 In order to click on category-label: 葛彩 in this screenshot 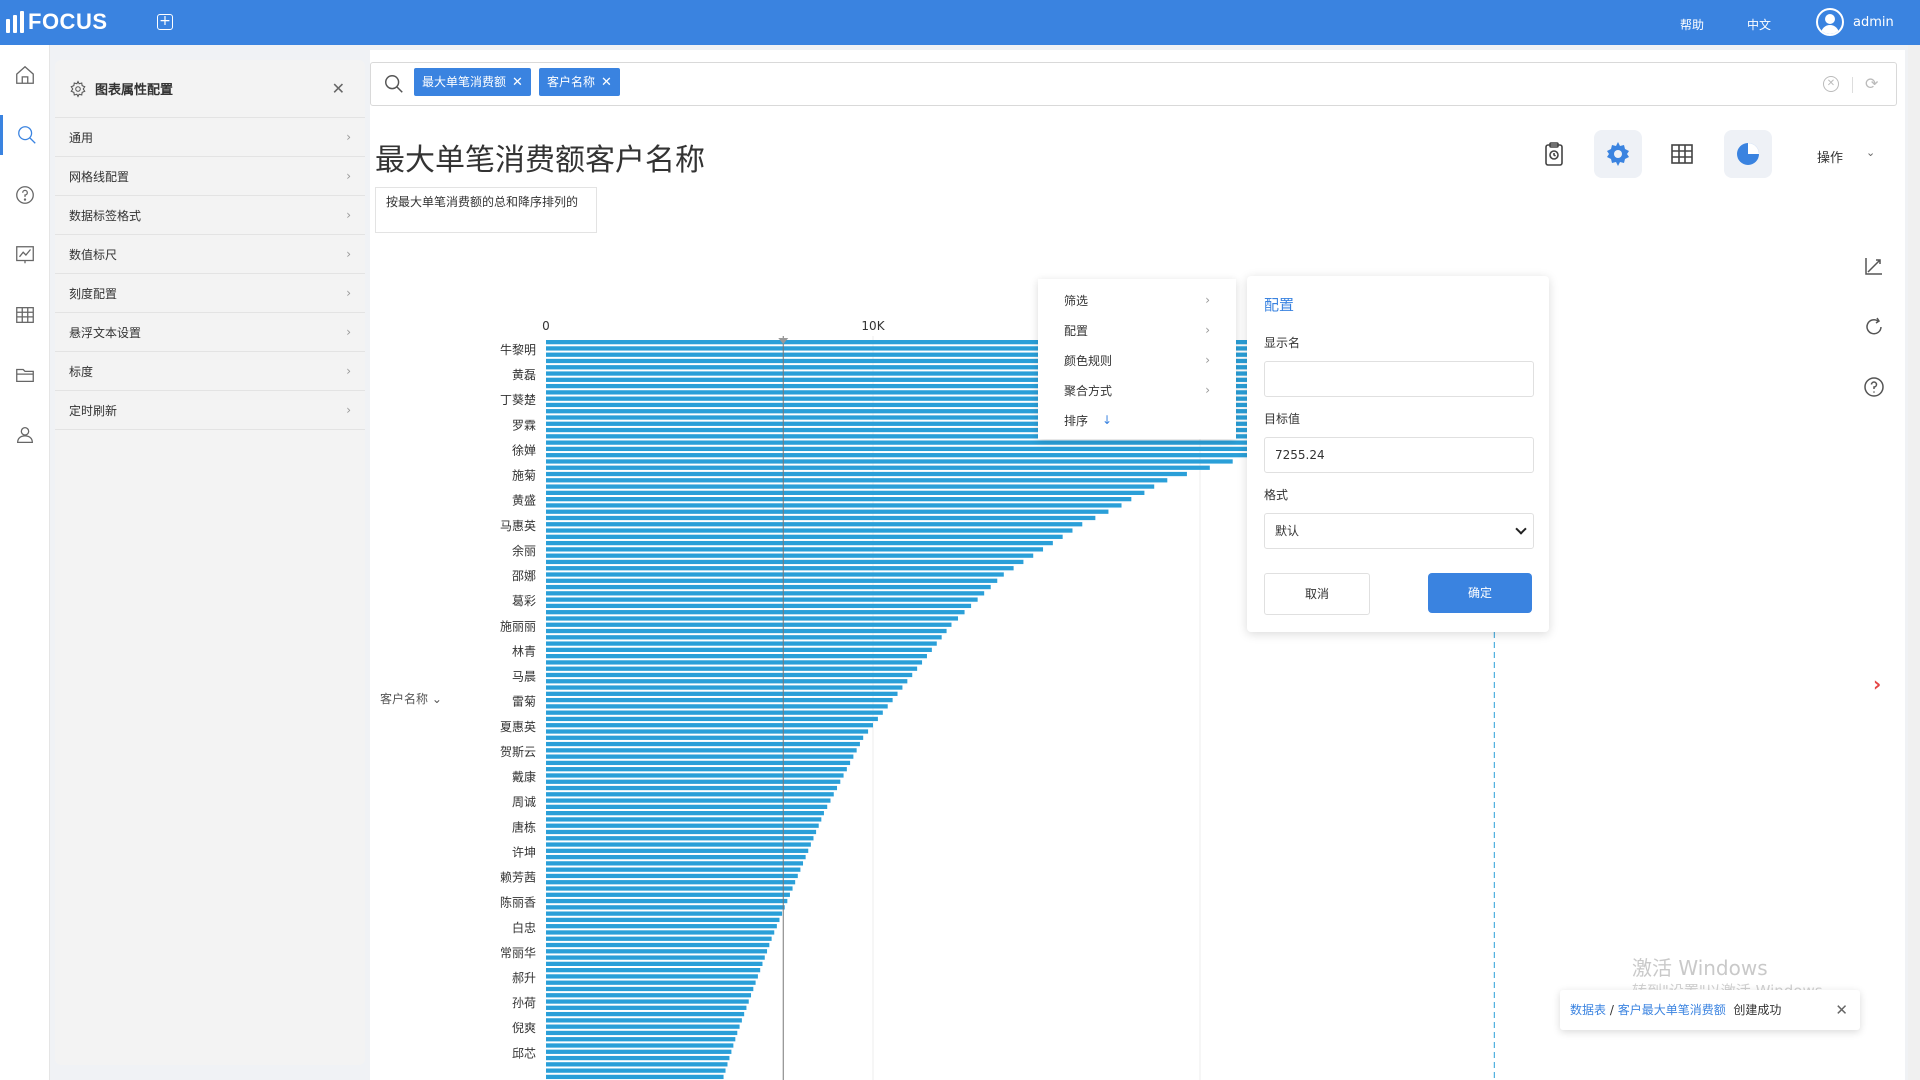, I will do `click(524, 601)`.